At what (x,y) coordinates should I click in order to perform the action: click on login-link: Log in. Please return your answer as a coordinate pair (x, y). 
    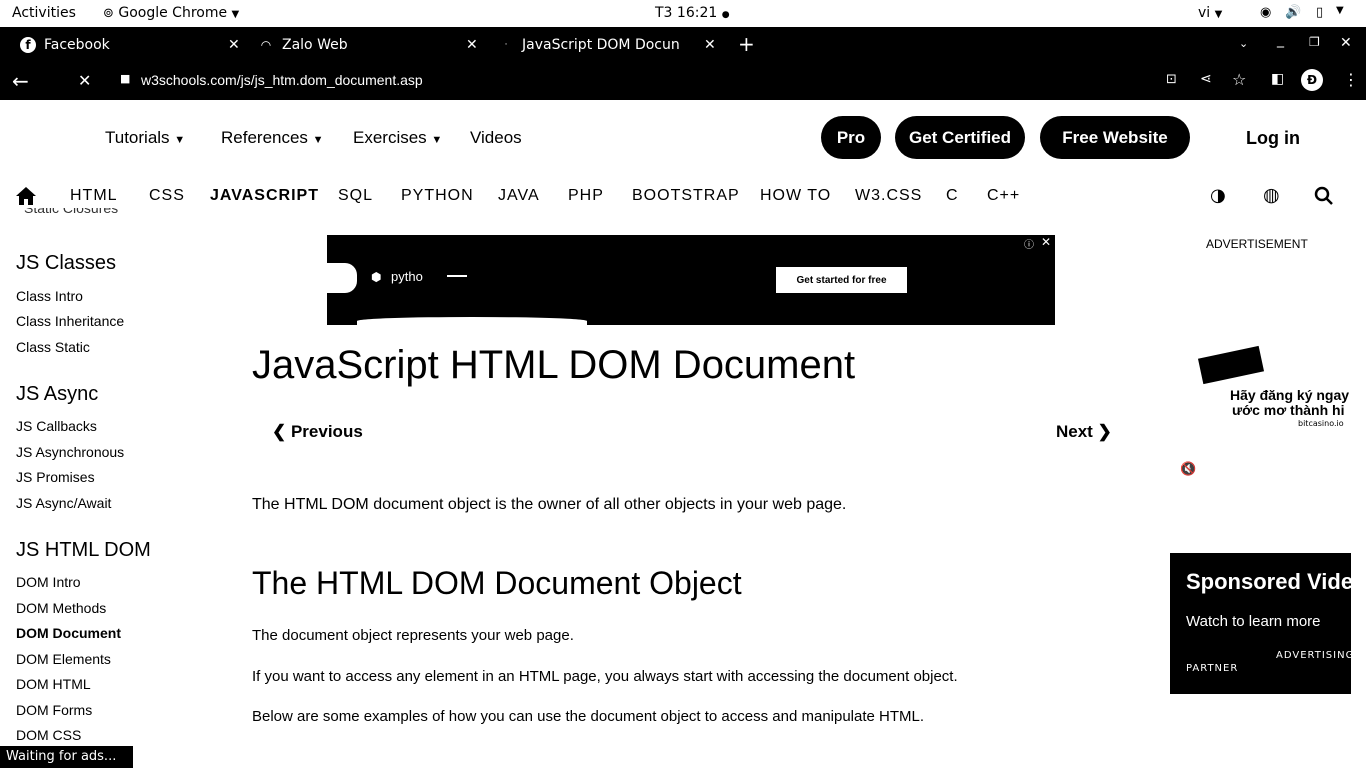
    Looking at the image, I should click on (1273, 138).